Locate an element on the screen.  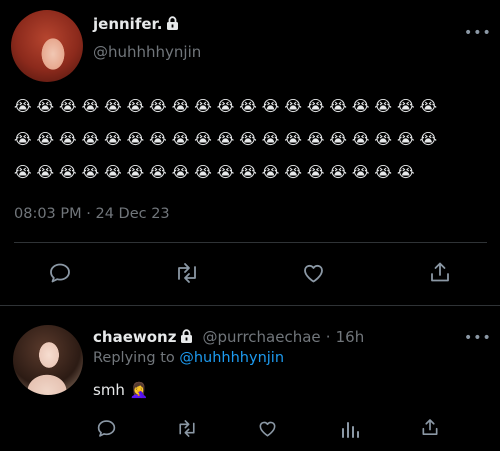
replying-to-handle: @huhhhhynjin is located at coordinates (231, 358).